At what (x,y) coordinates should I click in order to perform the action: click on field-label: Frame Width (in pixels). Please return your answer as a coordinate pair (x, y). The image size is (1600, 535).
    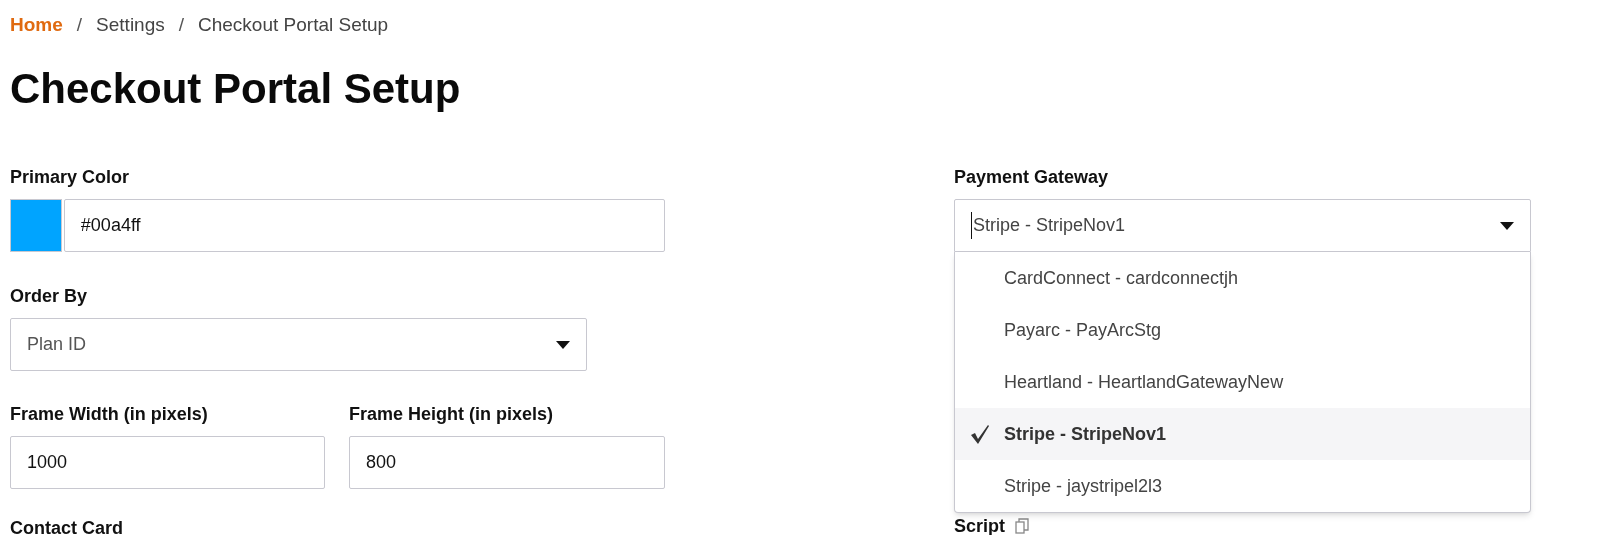
    Looking at the image, I should click on (109, 414).